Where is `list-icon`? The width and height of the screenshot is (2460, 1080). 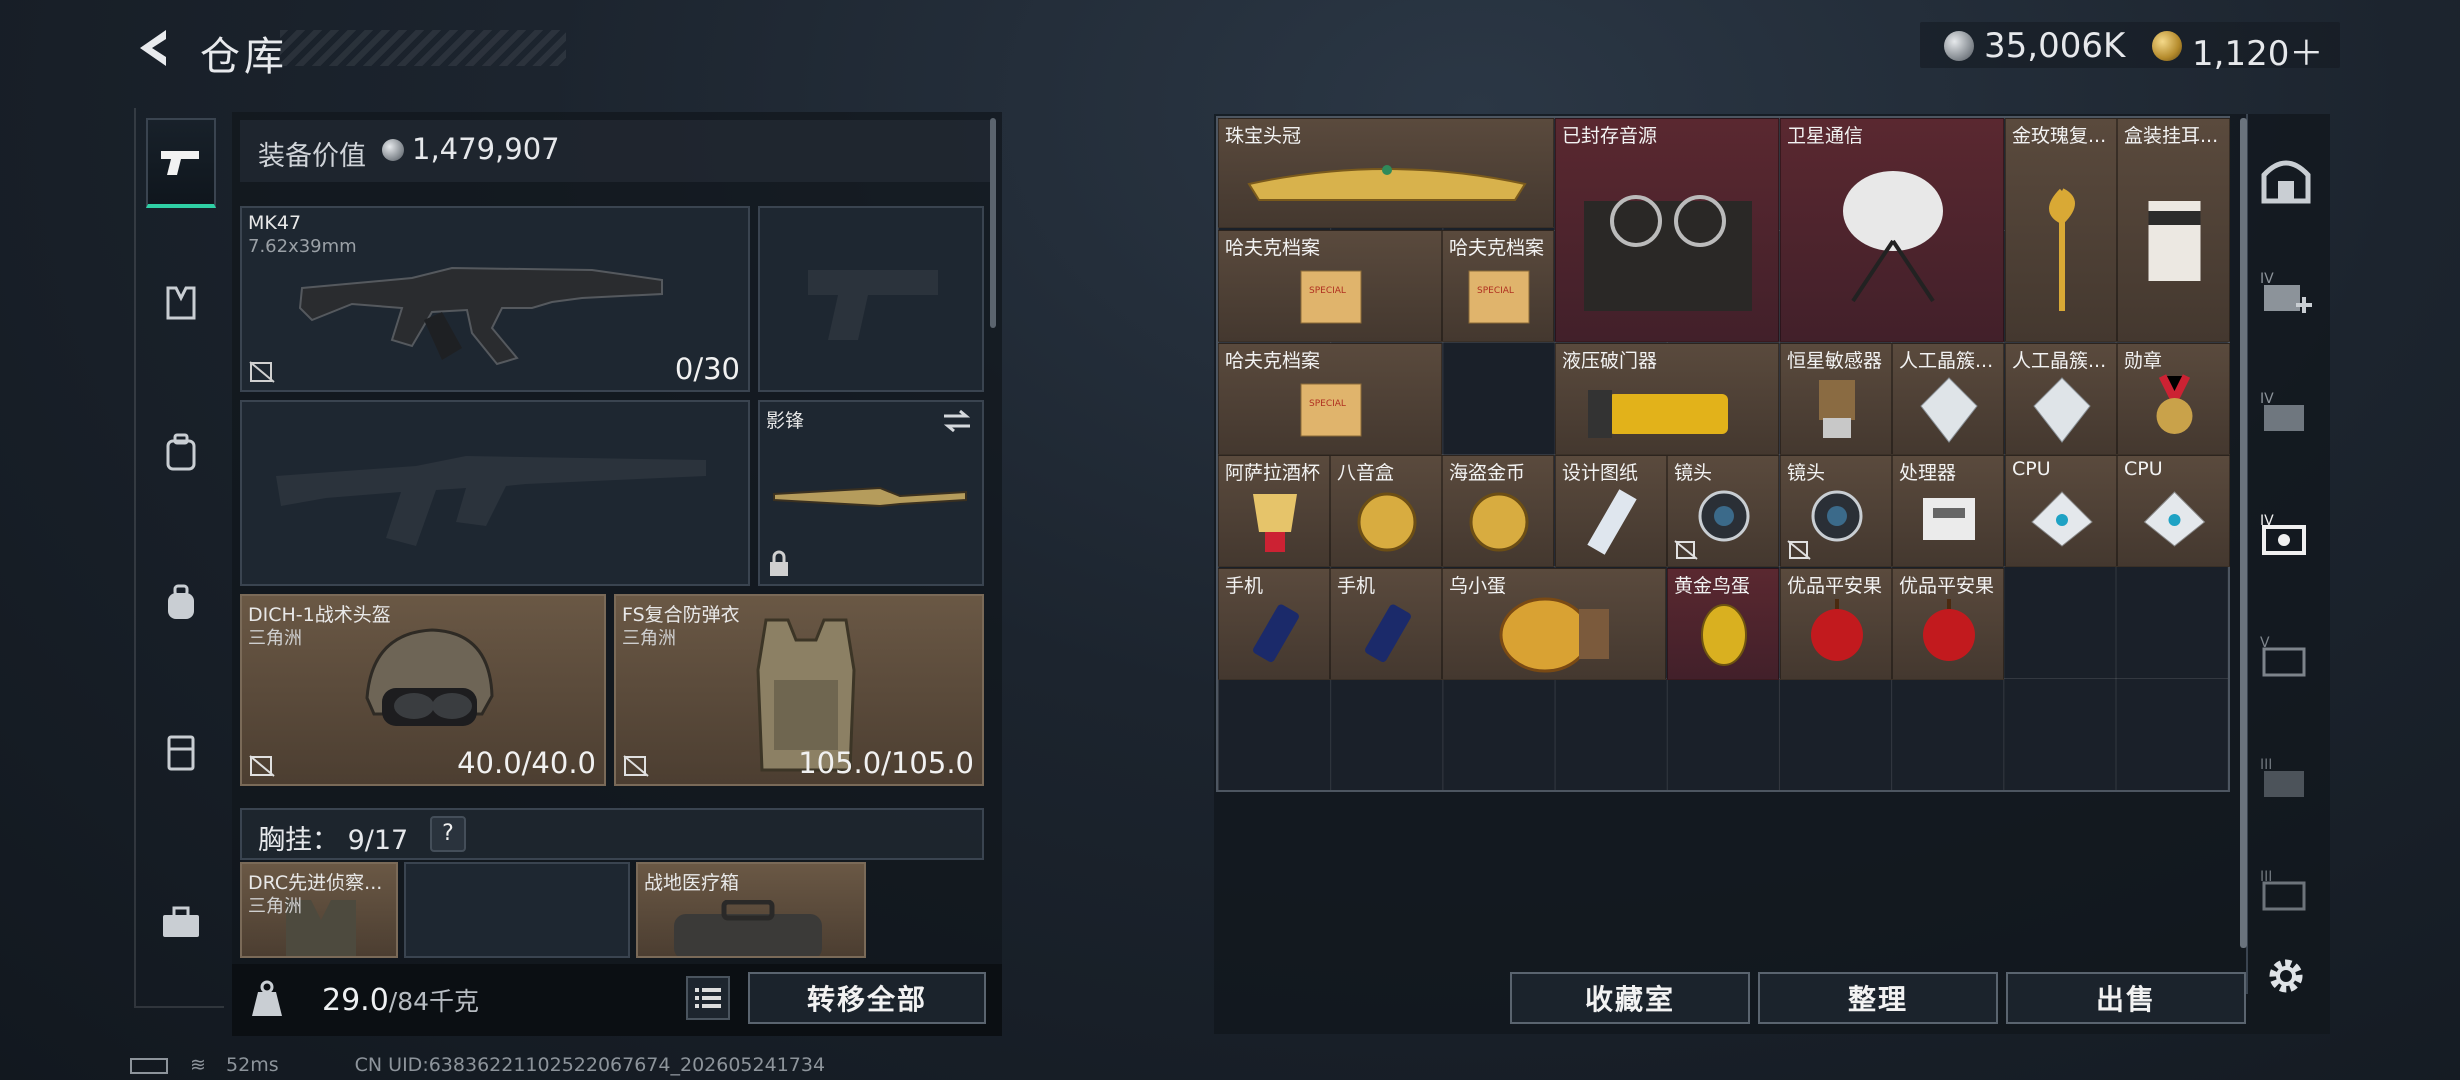
list-icon is located at coordinates (708, 998).